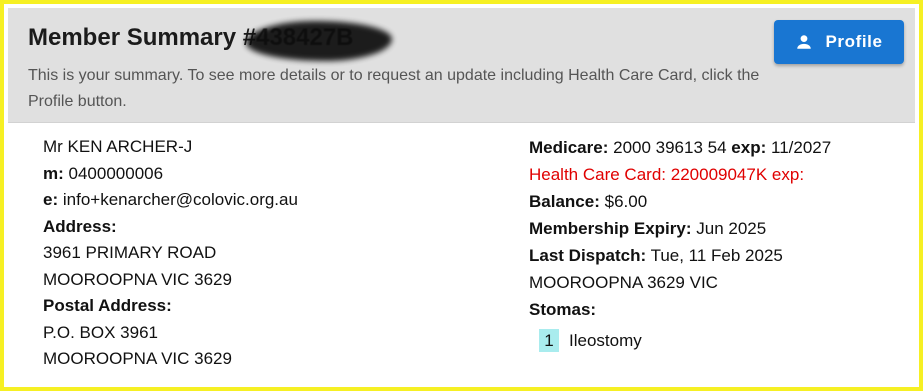 This screenshot has height=391, width=923. Describe the element at coordinates (53, 173) in the screenshot. I see `mobile-label: m:` at that location.